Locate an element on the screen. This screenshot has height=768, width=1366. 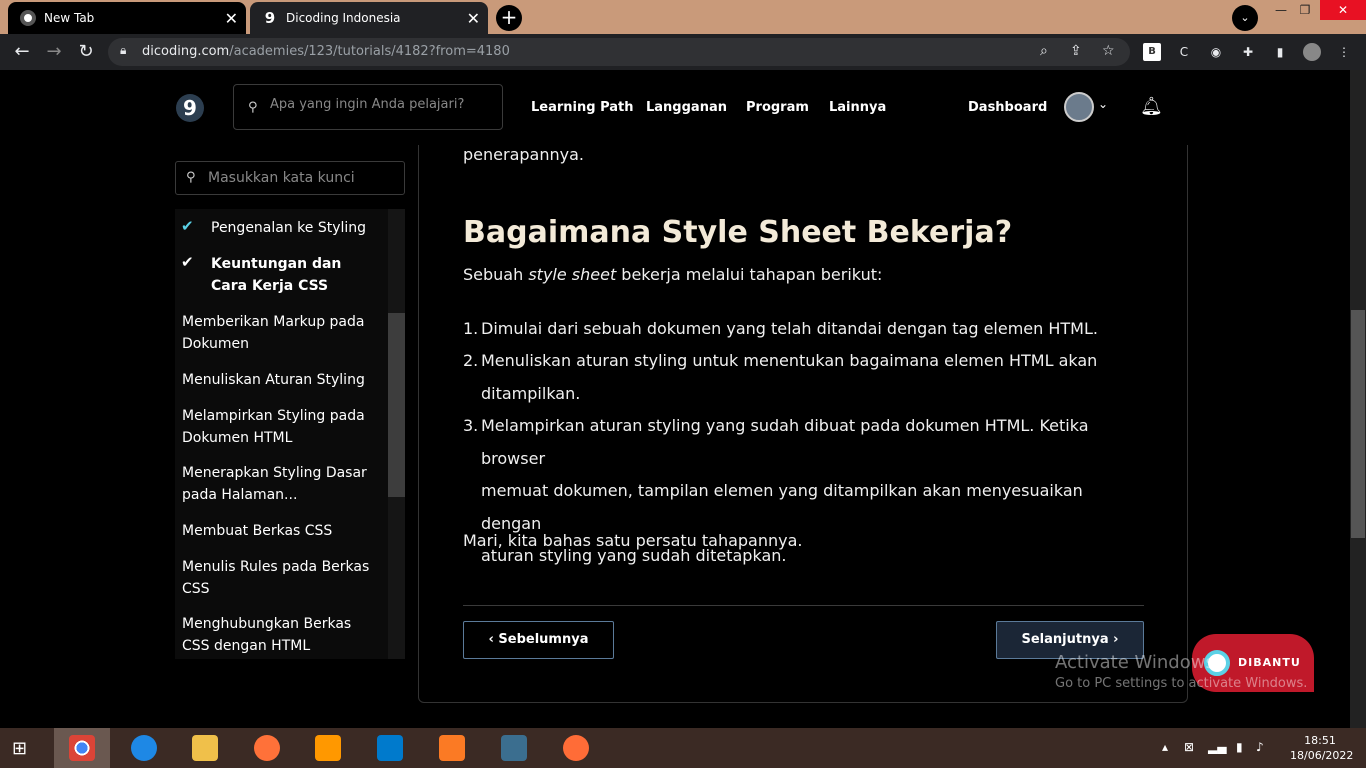
postman-icon is located at coordinates (576, 748).